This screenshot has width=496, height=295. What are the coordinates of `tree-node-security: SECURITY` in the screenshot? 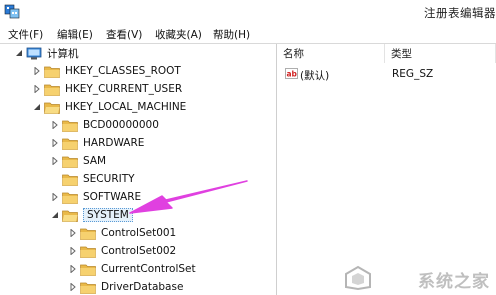 It's located at (92, 179).